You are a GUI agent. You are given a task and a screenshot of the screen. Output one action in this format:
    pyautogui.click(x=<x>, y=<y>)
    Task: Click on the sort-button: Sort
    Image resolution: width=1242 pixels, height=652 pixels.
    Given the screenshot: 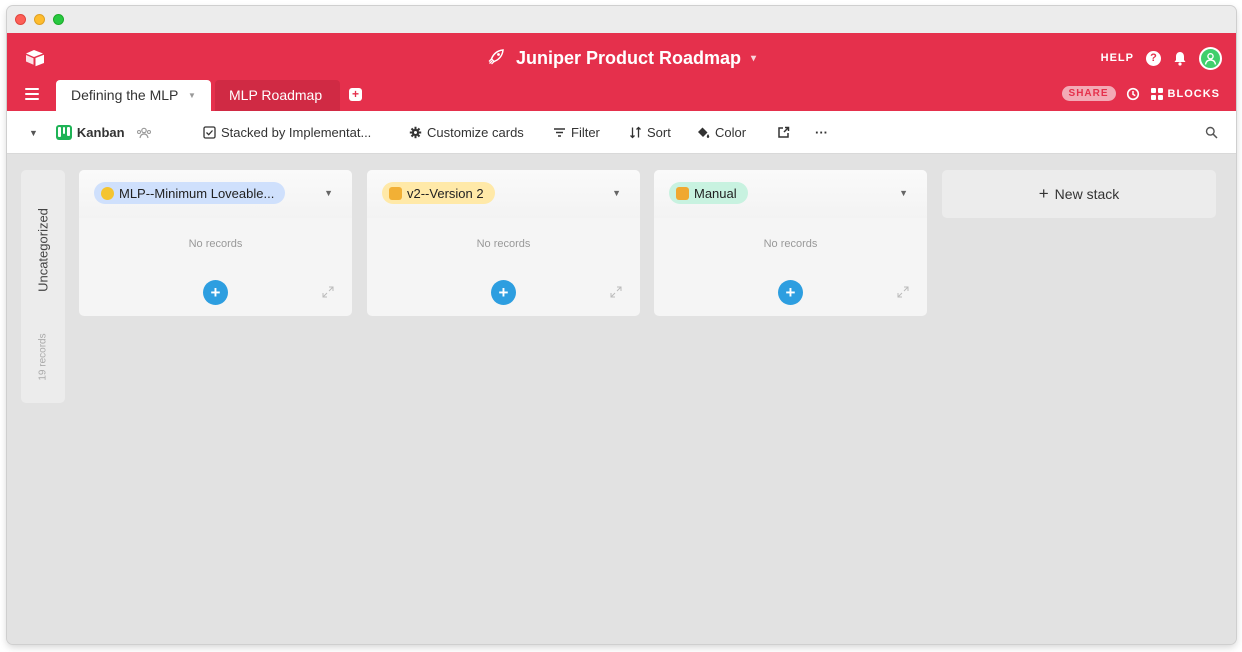 What is the action you would take?
    pyautogui.click(x=650, y=132)
    